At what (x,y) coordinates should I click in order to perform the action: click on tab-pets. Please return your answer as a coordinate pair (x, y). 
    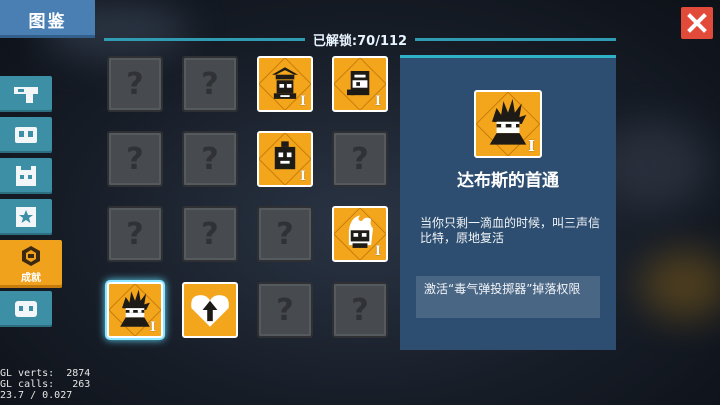
    Looking at the image, I should click on (26, 176).